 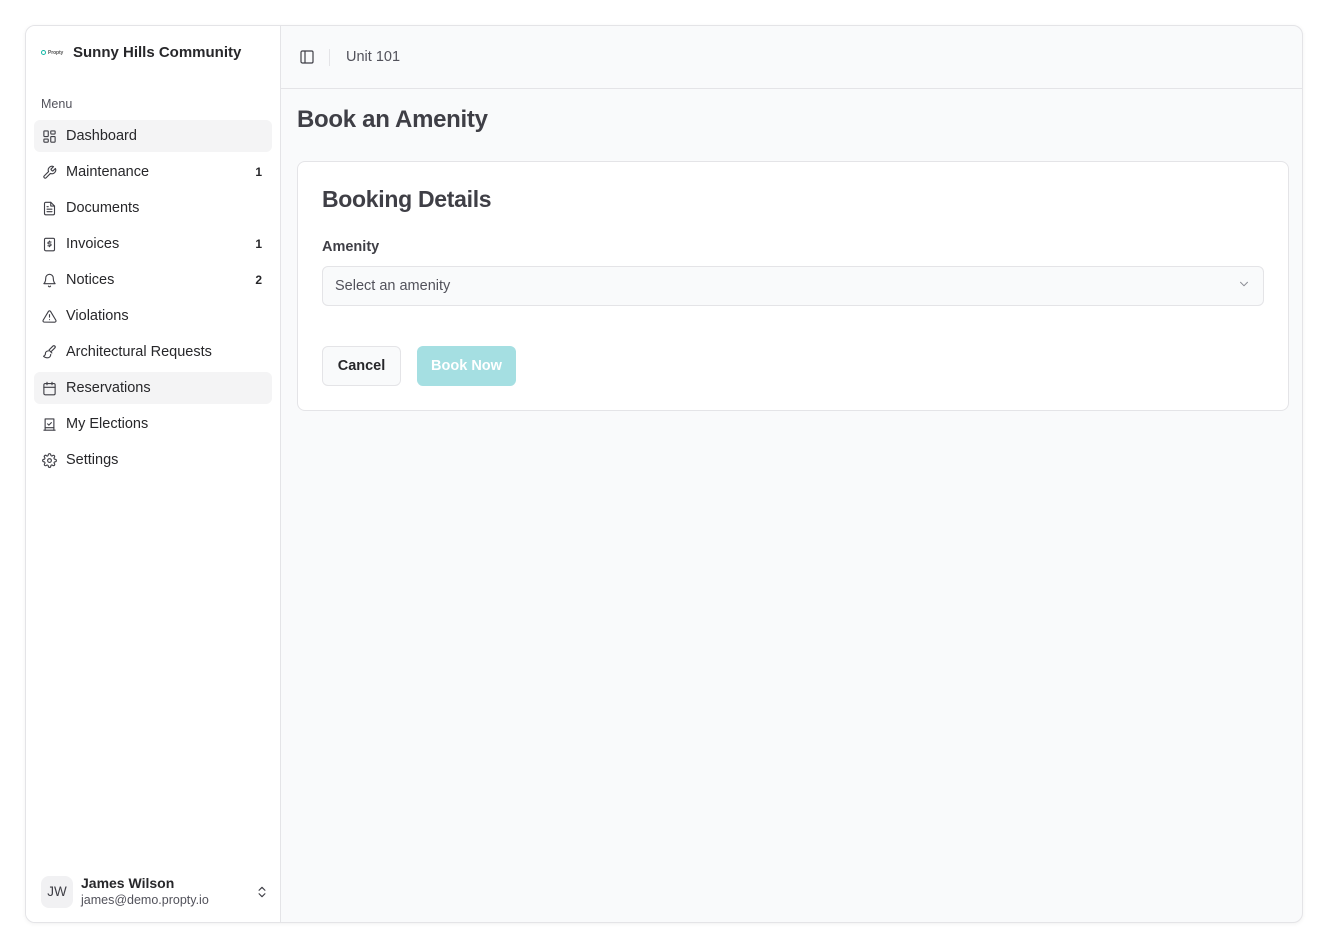 What do you see at coordinates (49, 424) in the screenshot?
I see `ballot-icon` at bounding box center [49, 424].